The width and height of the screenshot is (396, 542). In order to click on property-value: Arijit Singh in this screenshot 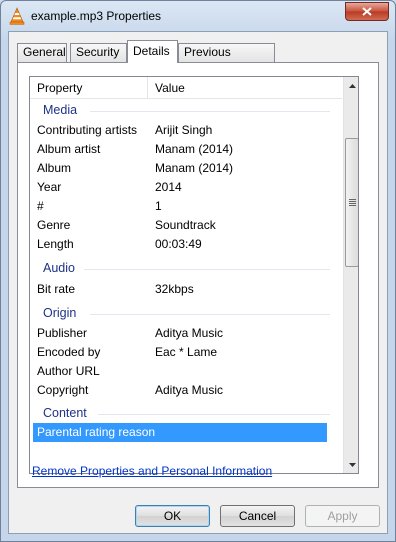, I will do `click(184, 130)`.